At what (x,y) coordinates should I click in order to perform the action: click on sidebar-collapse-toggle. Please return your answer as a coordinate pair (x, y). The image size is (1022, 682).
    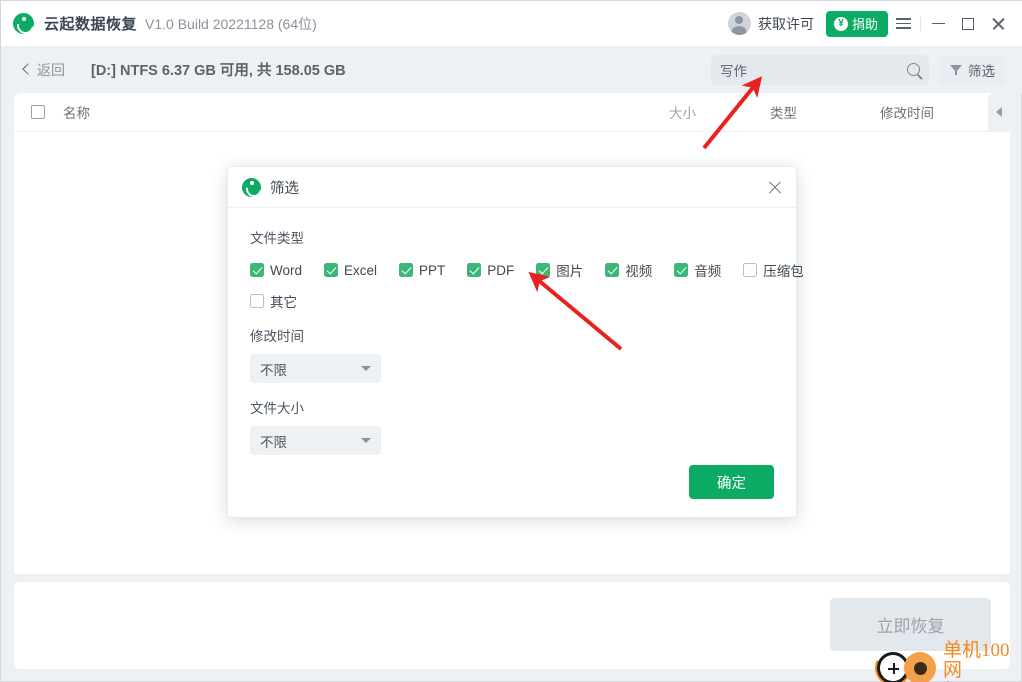
    Looking at the image, I should click on (999, 112).